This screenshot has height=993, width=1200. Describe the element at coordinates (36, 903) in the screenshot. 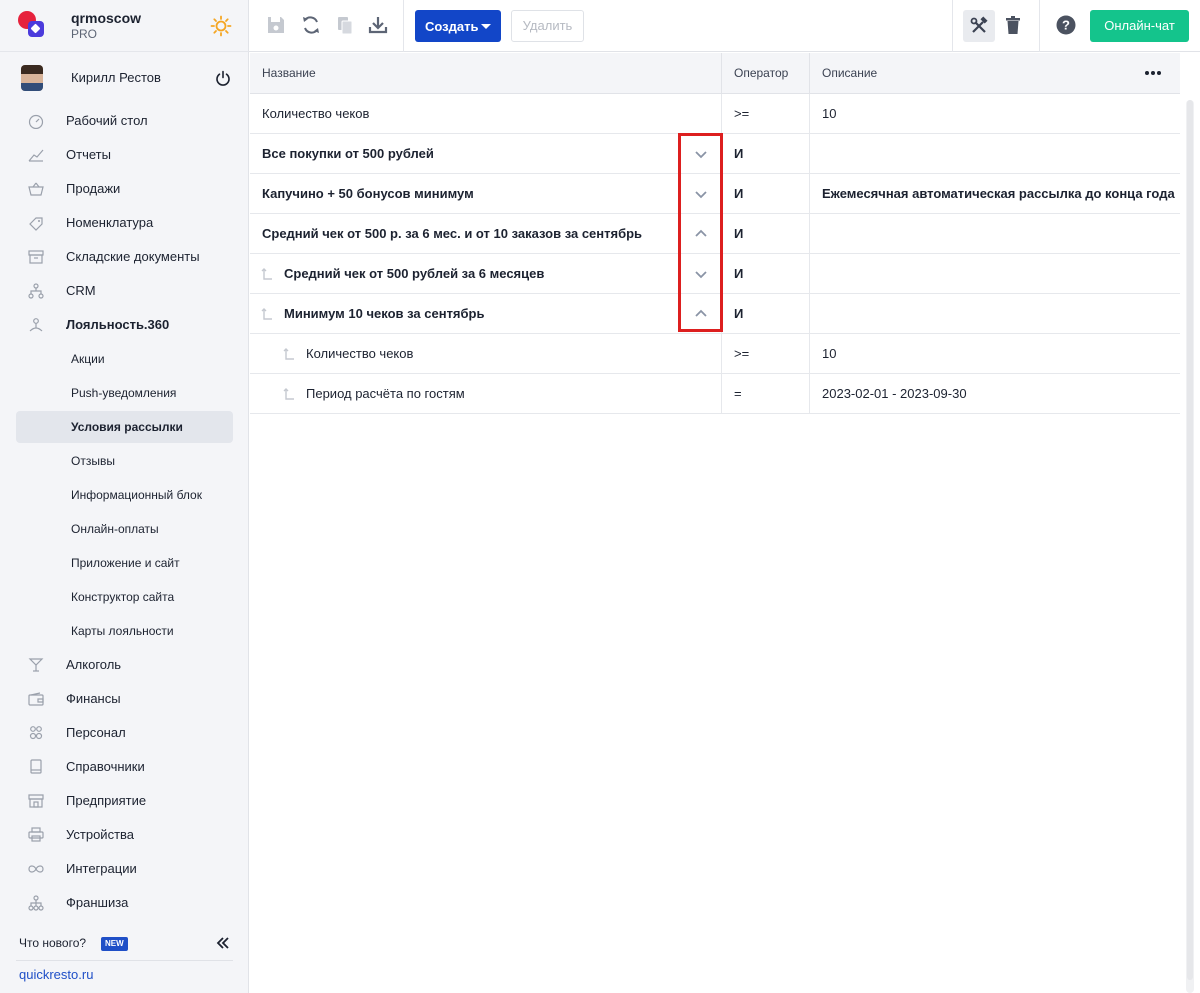

I see `network-icon` at that location.